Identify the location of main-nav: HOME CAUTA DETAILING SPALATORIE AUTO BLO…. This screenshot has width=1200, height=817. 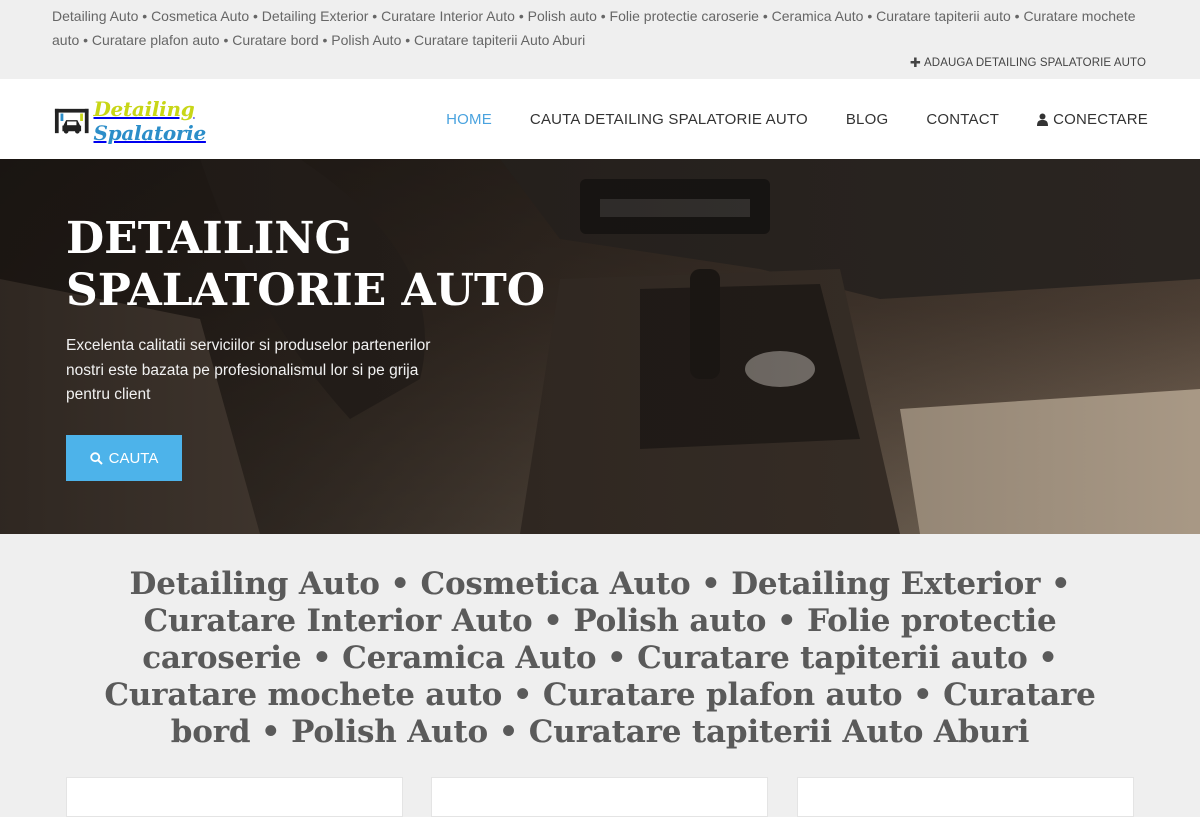
(778, 119).